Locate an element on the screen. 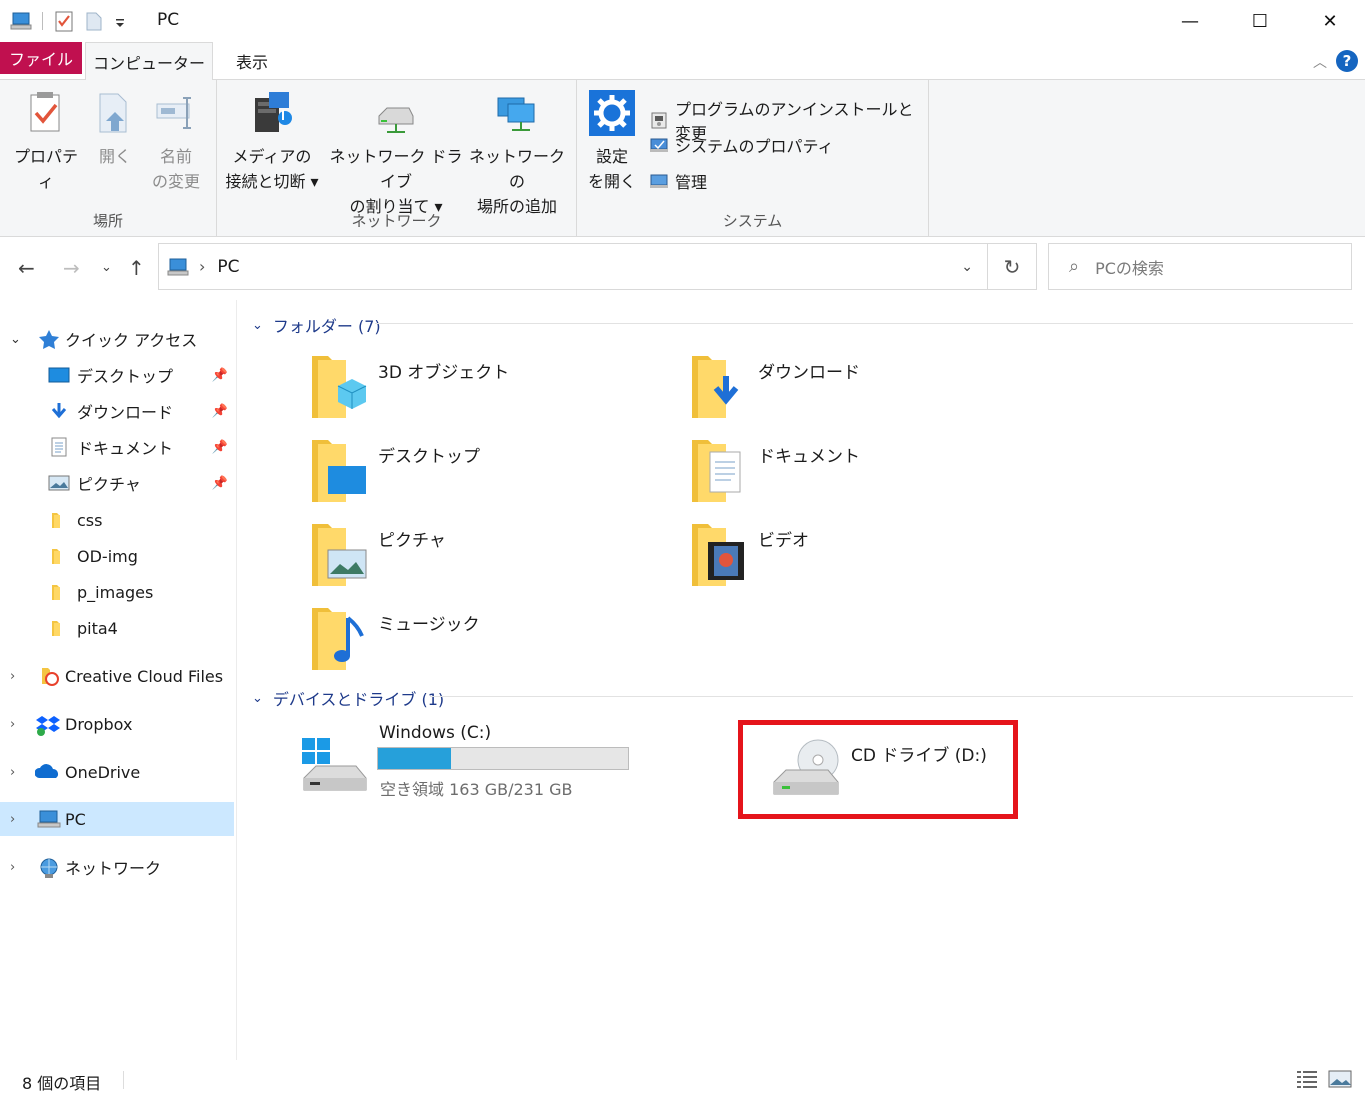 Image resolution: width=1365 pixels, height=1094 pixels. nav-root-label: ネットワーク is located at coordinates (113, 868).